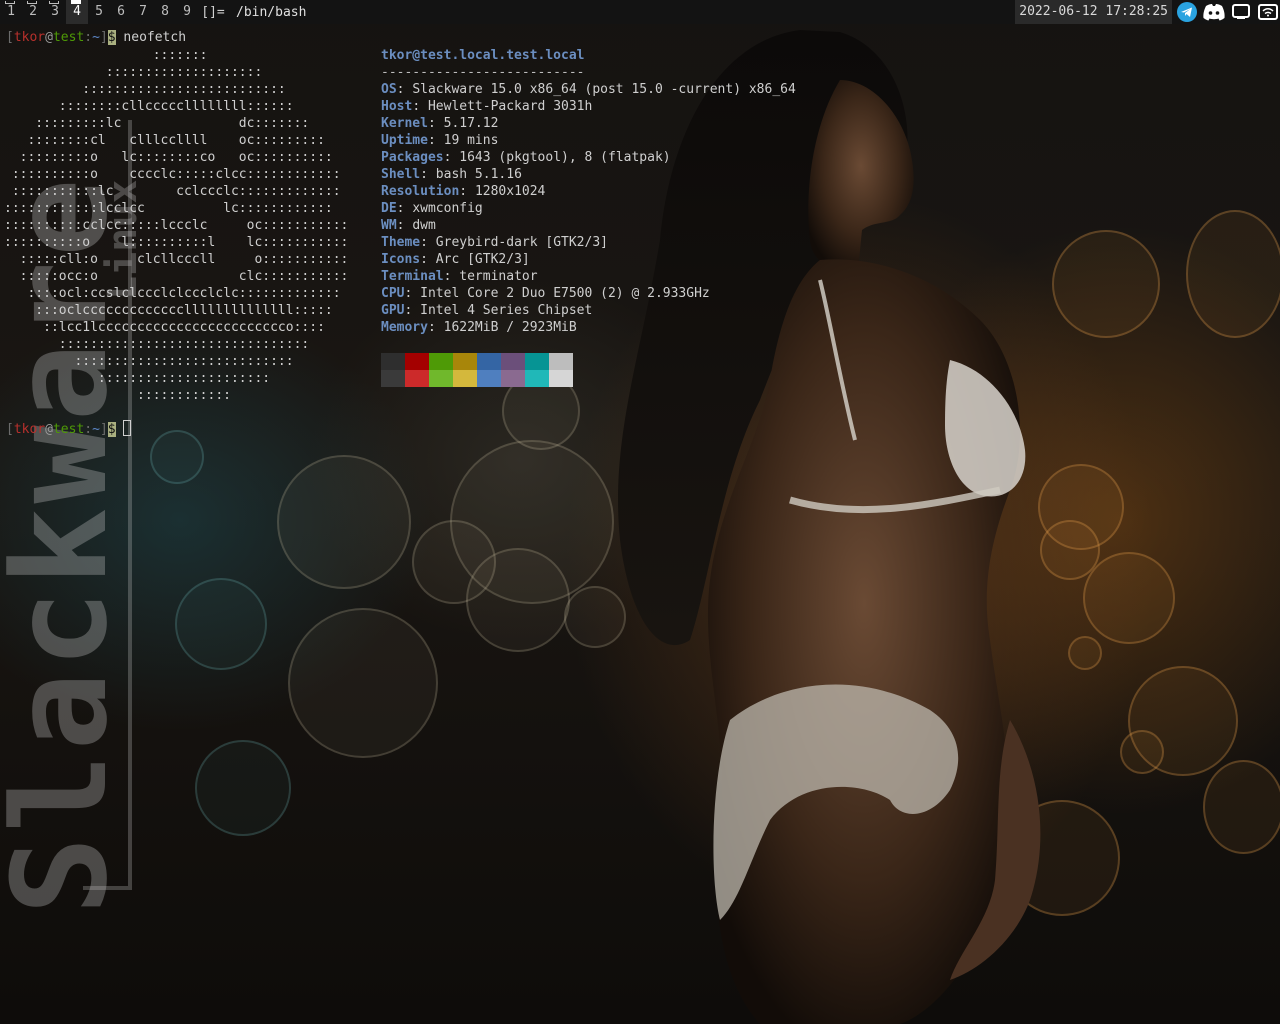 This screenshot has height=1024, width=1280. I want to click on info-key: Uptime, so click(404, 140).